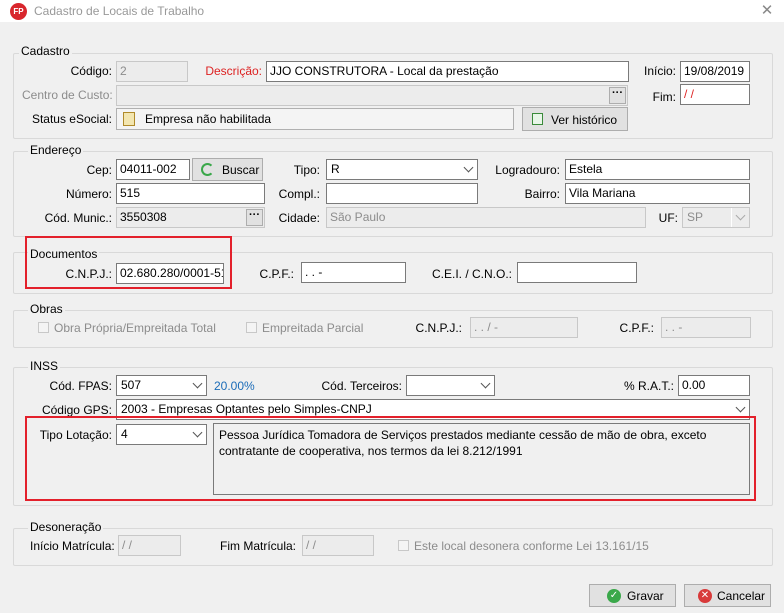 This screenshot has height=613, width=784. What do you see at coordinates (44, 366) in the screenshot?
I see `inss-group-label: INSS` at bounding box center [44, 366].